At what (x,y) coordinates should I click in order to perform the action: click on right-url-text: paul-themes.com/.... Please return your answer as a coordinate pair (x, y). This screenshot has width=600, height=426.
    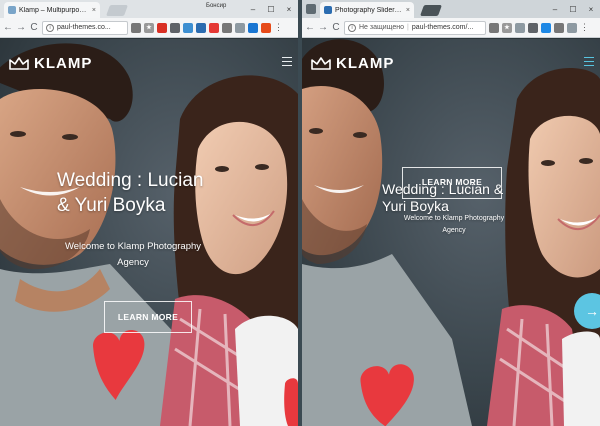
    Looking at the image, I should click on (442, 27).